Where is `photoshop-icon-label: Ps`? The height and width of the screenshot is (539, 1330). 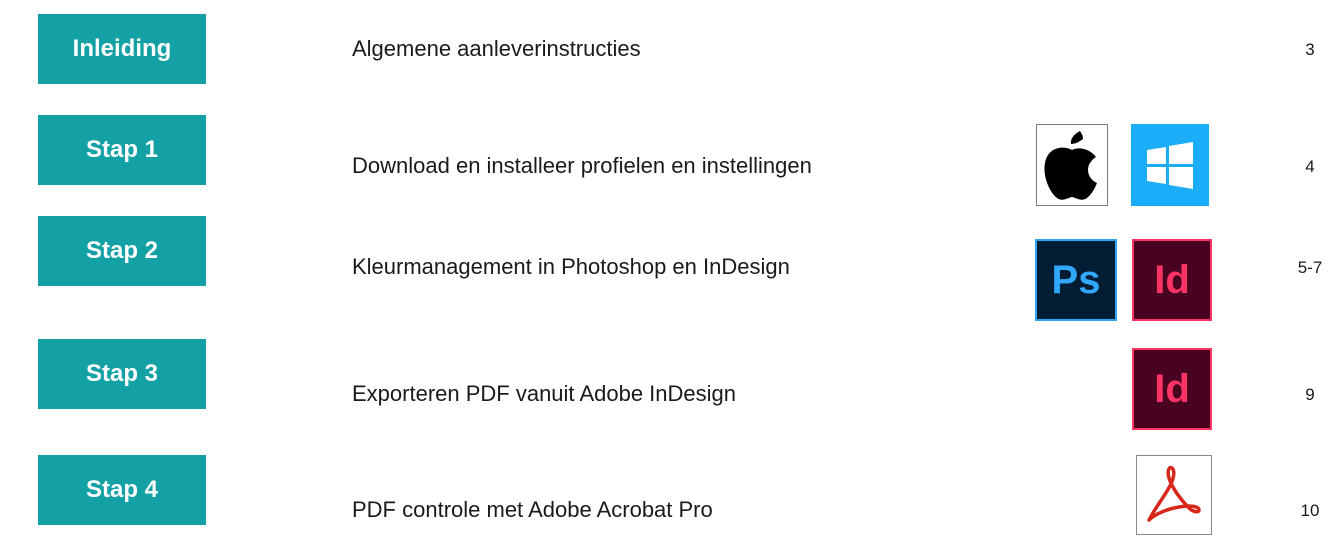 photoshop-icon-label: Ps is located at coordinates (1076, 279).